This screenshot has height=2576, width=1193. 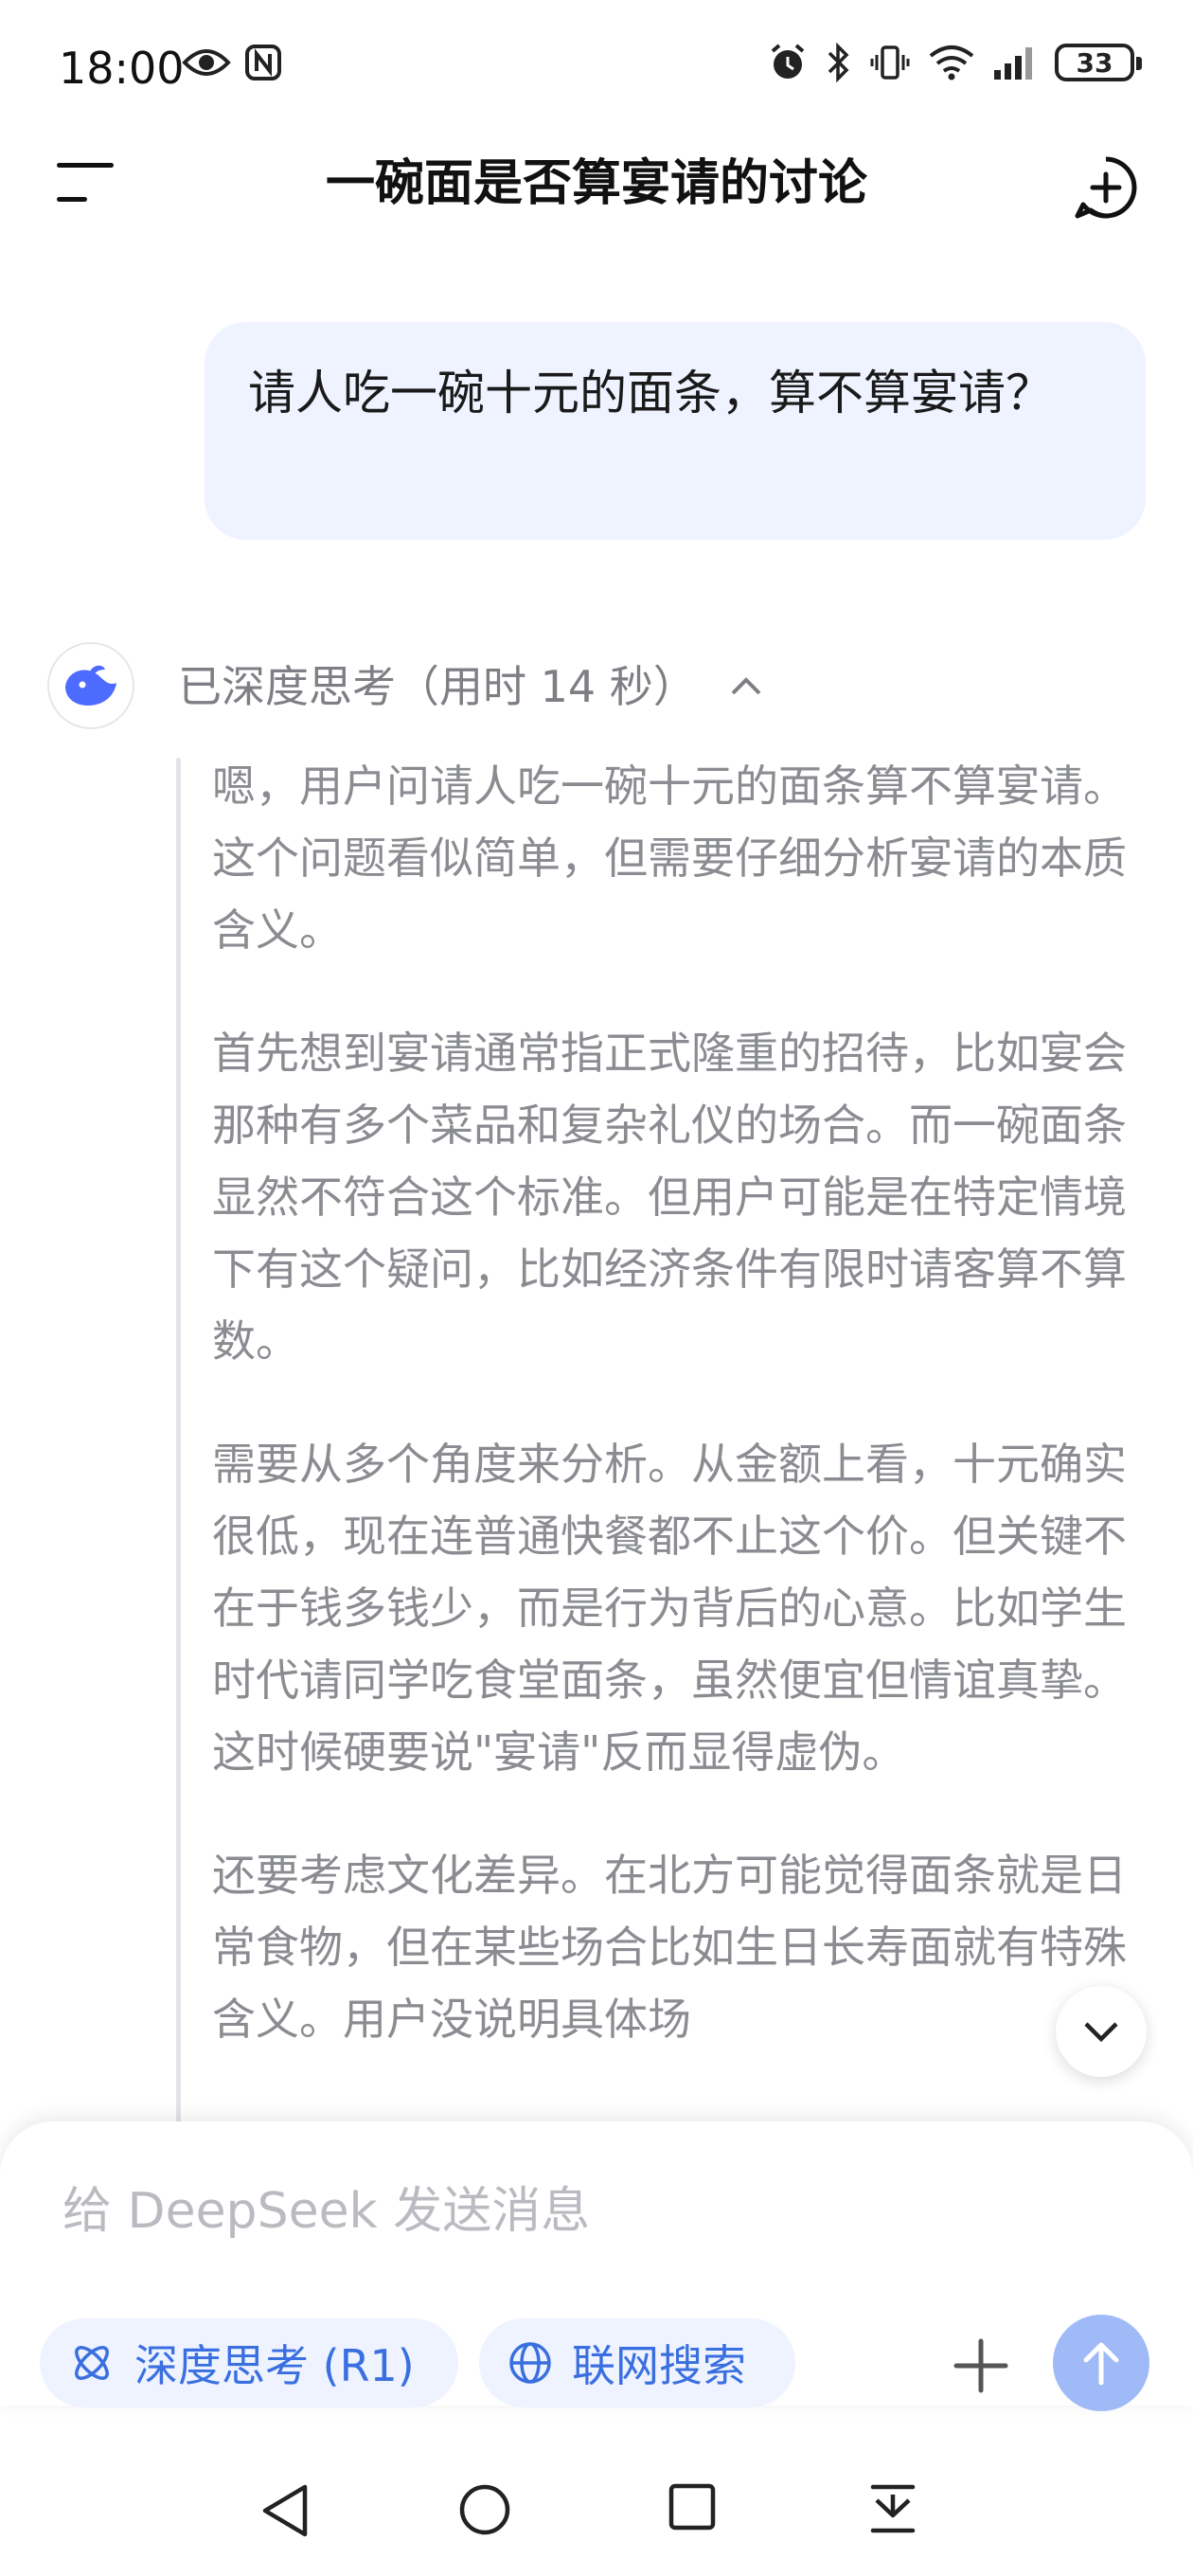 What do you see at coordinates (692, 2507) in the screenshot?
I see `recents-square-icon` at bounding box center [692, 2507].